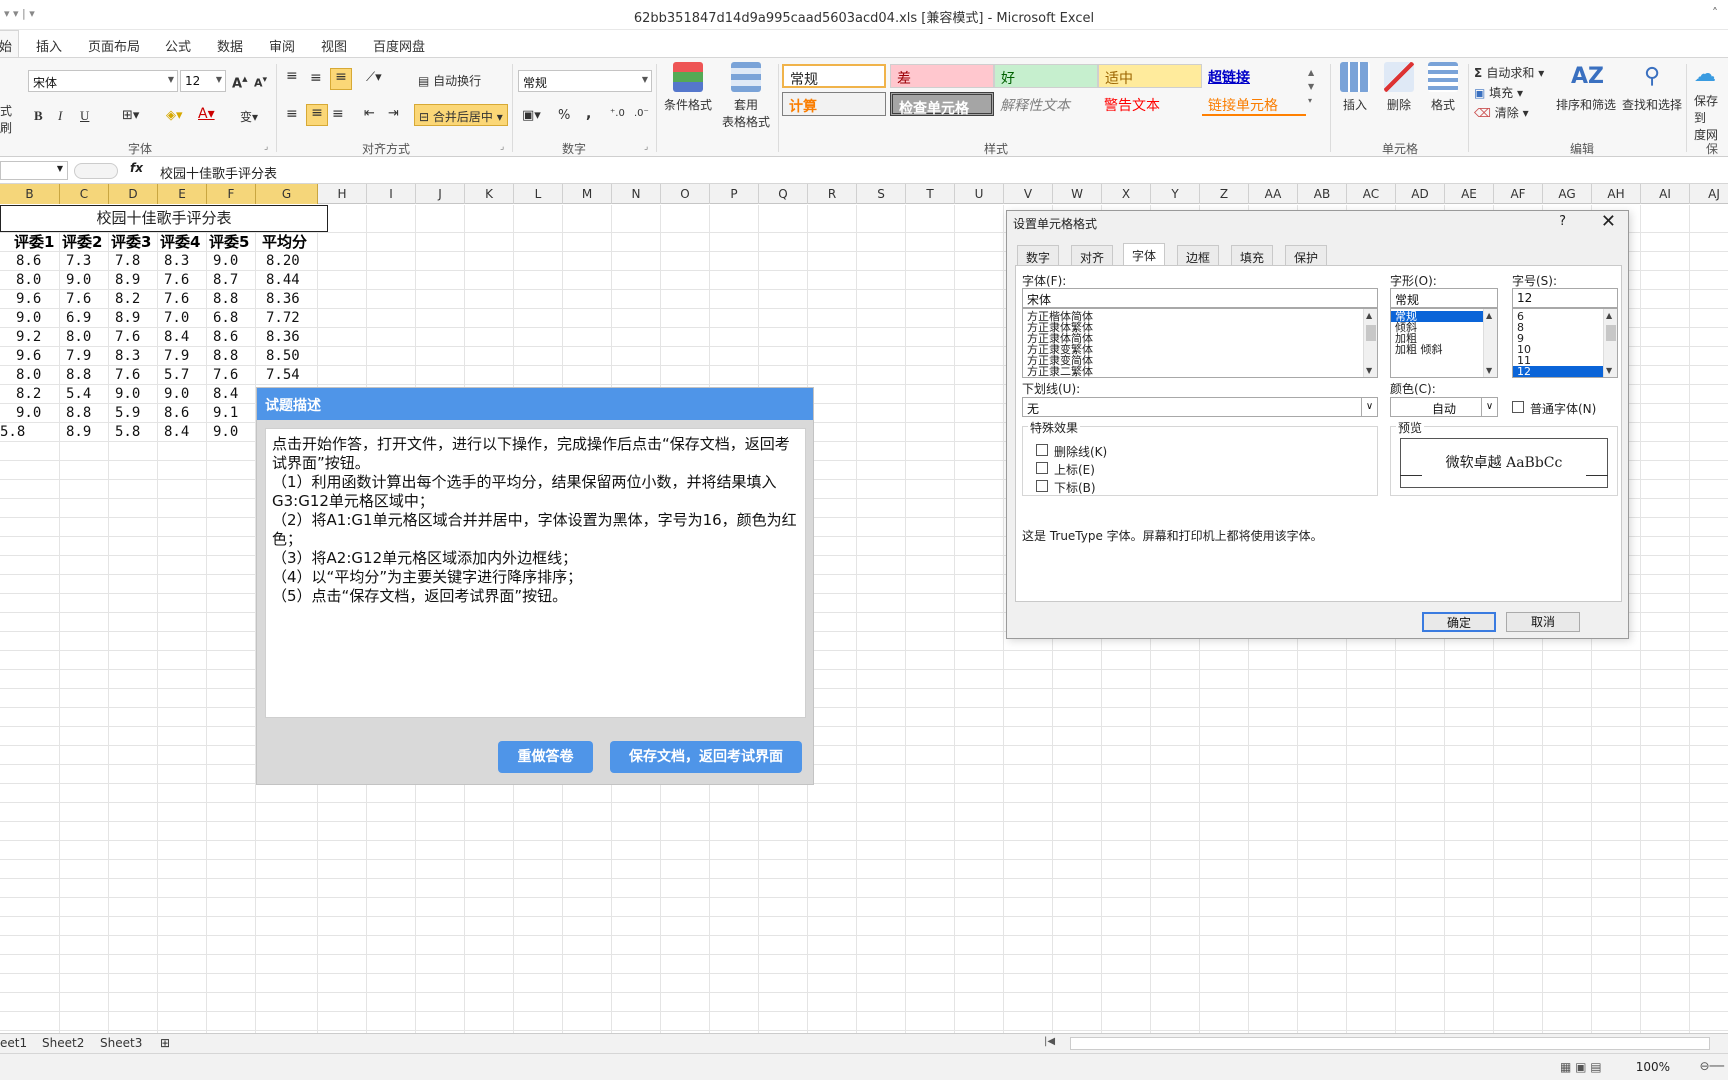 This screenshot has height=1080, width=1728. What do you see at coordinates (734, 194) in the screenshot?
I see `column-header-p: P` at bounding box center [734, 194].